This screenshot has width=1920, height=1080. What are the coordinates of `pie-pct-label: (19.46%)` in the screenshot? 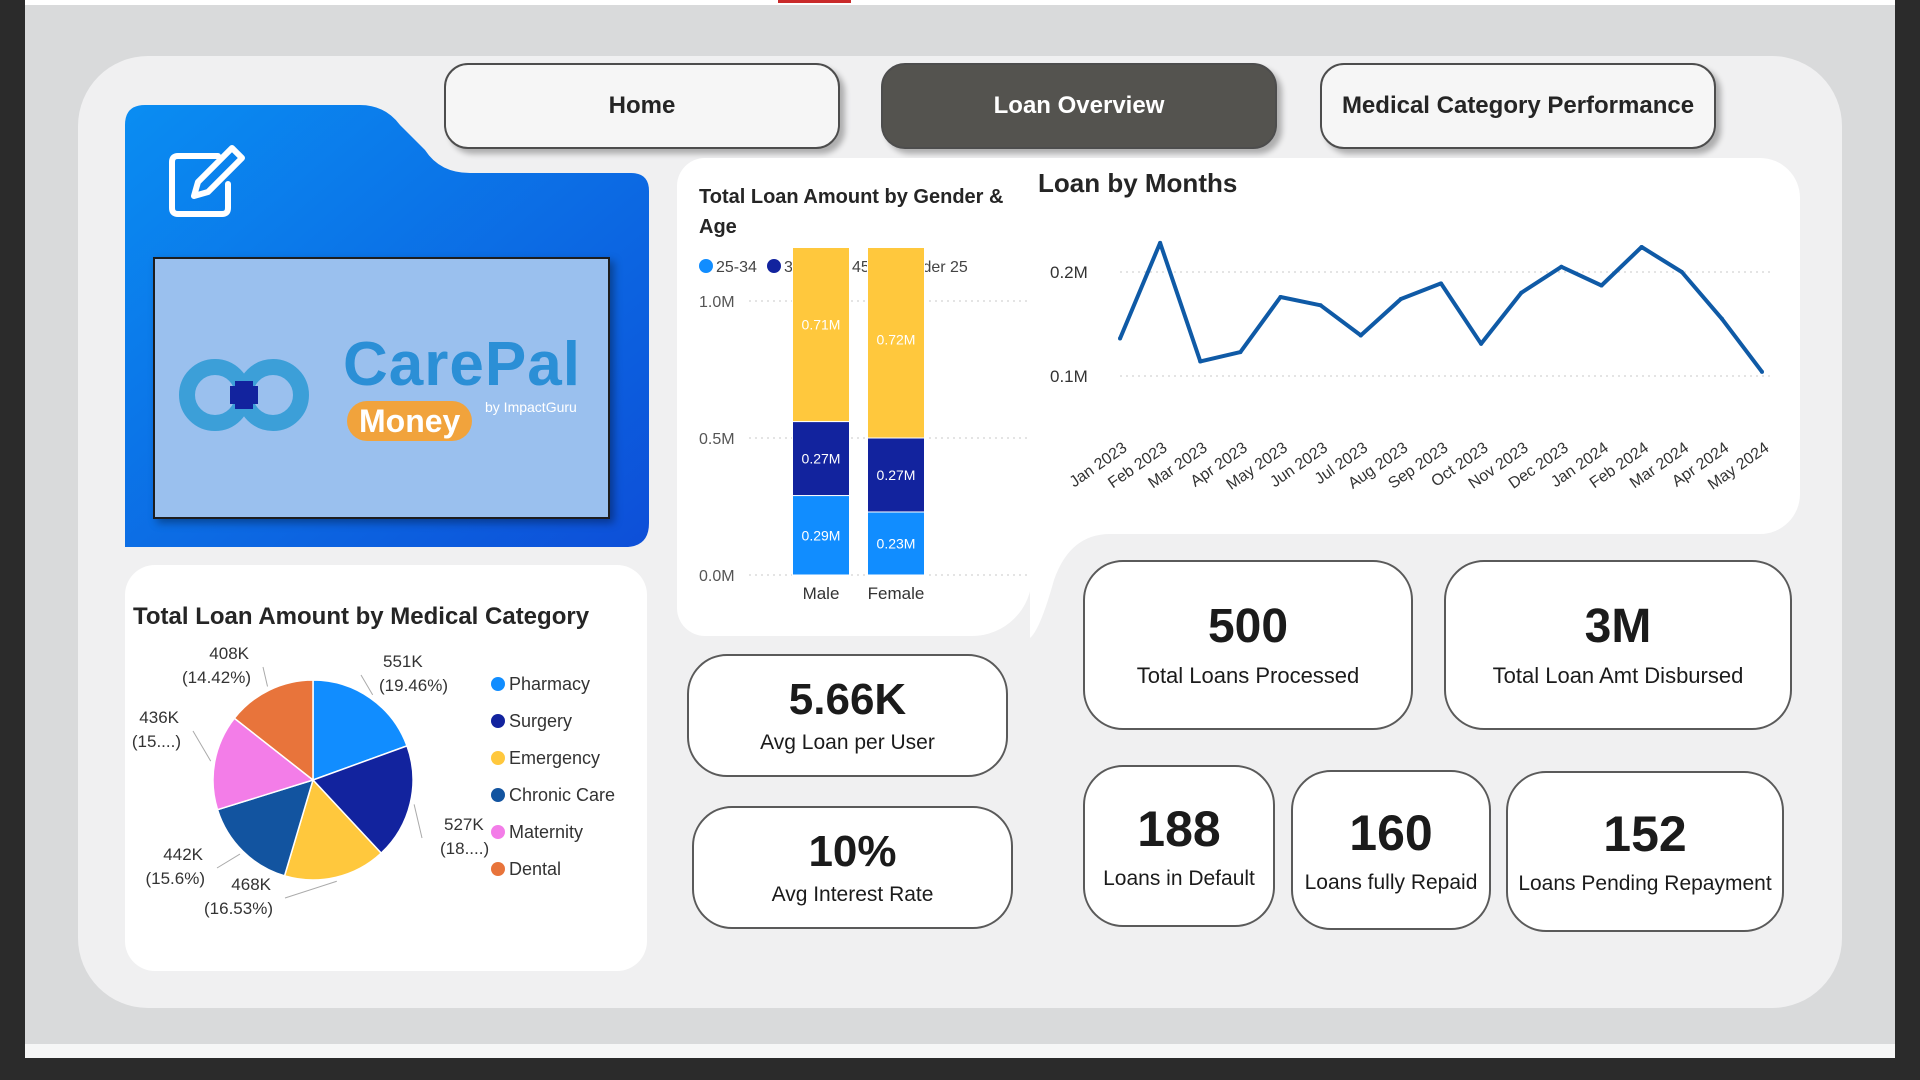 It's located at (413, 685).